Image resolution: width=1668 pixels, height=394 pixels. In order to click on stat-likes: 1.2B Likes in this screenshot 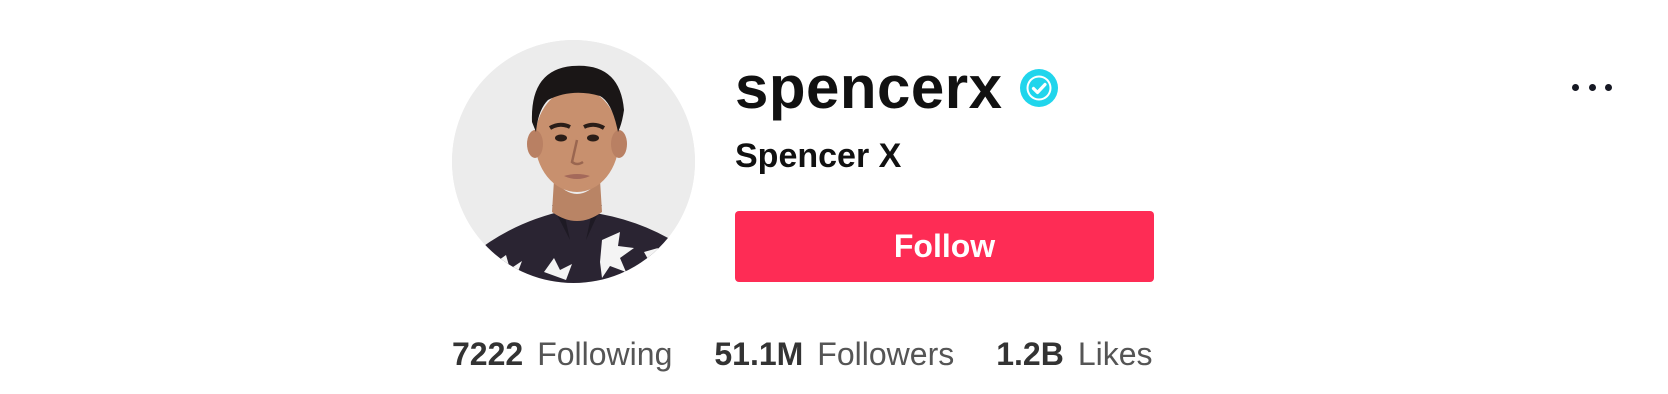, I will do `click(1074, 354)`.